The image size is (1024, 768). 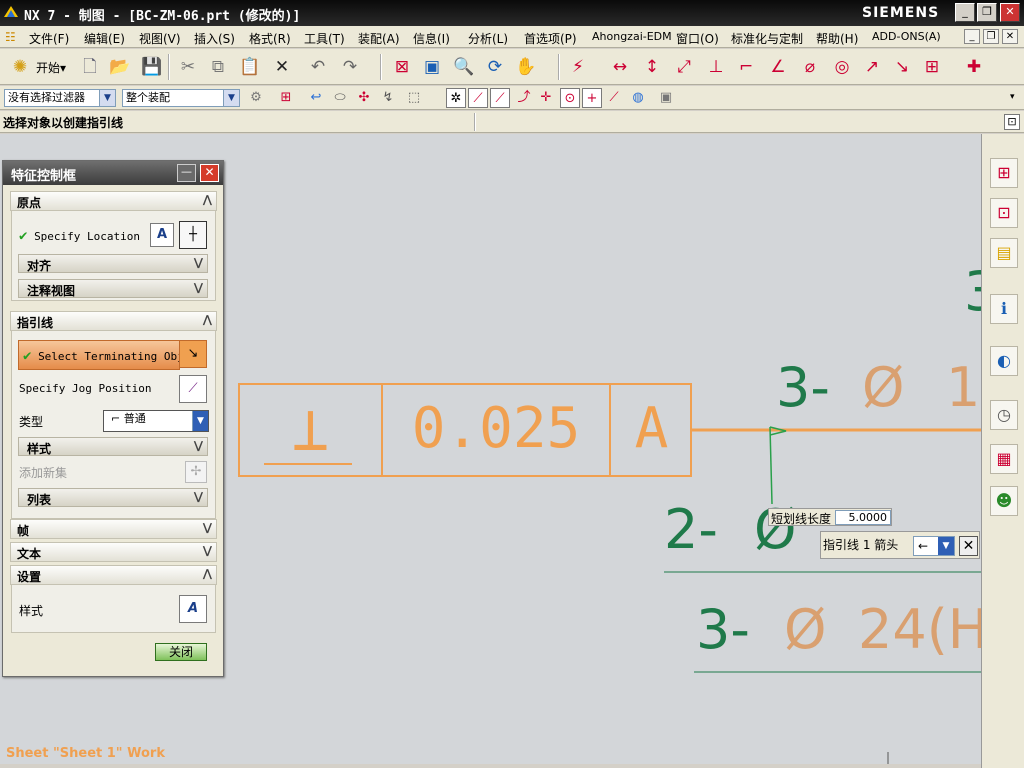 What do you see at coordinates (592, 98) in the screenshot?
I see `snap-quadrant-icon: +` at bounding box center [592, 98].